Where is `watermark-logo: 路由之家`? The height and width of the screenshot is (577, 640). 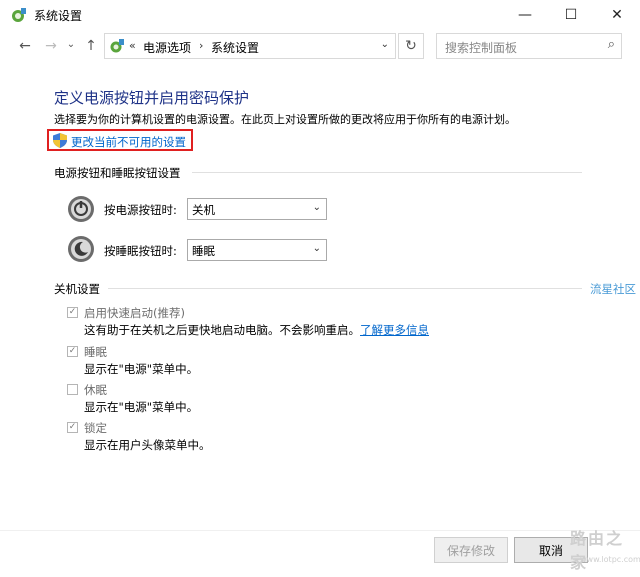
watermark-logo: 路由之家 is located at coordinates (597, 550).